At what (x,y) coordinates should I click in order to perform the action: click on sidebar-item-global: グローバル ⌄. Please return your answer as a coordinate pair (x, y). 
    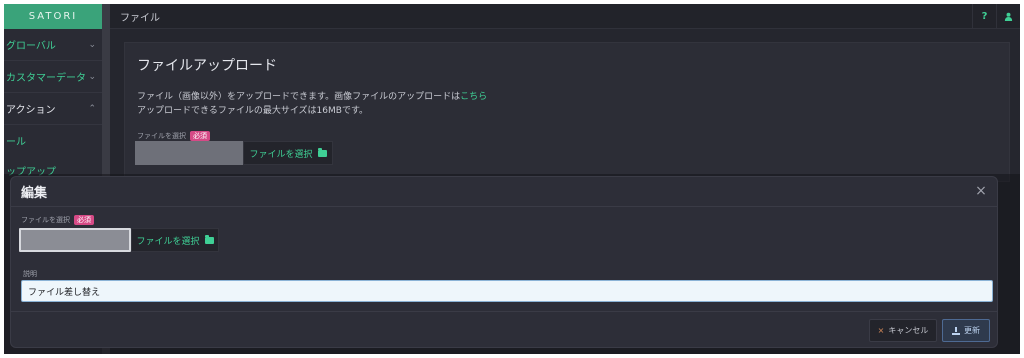
    Looking at the image, I should click on (53, 45).